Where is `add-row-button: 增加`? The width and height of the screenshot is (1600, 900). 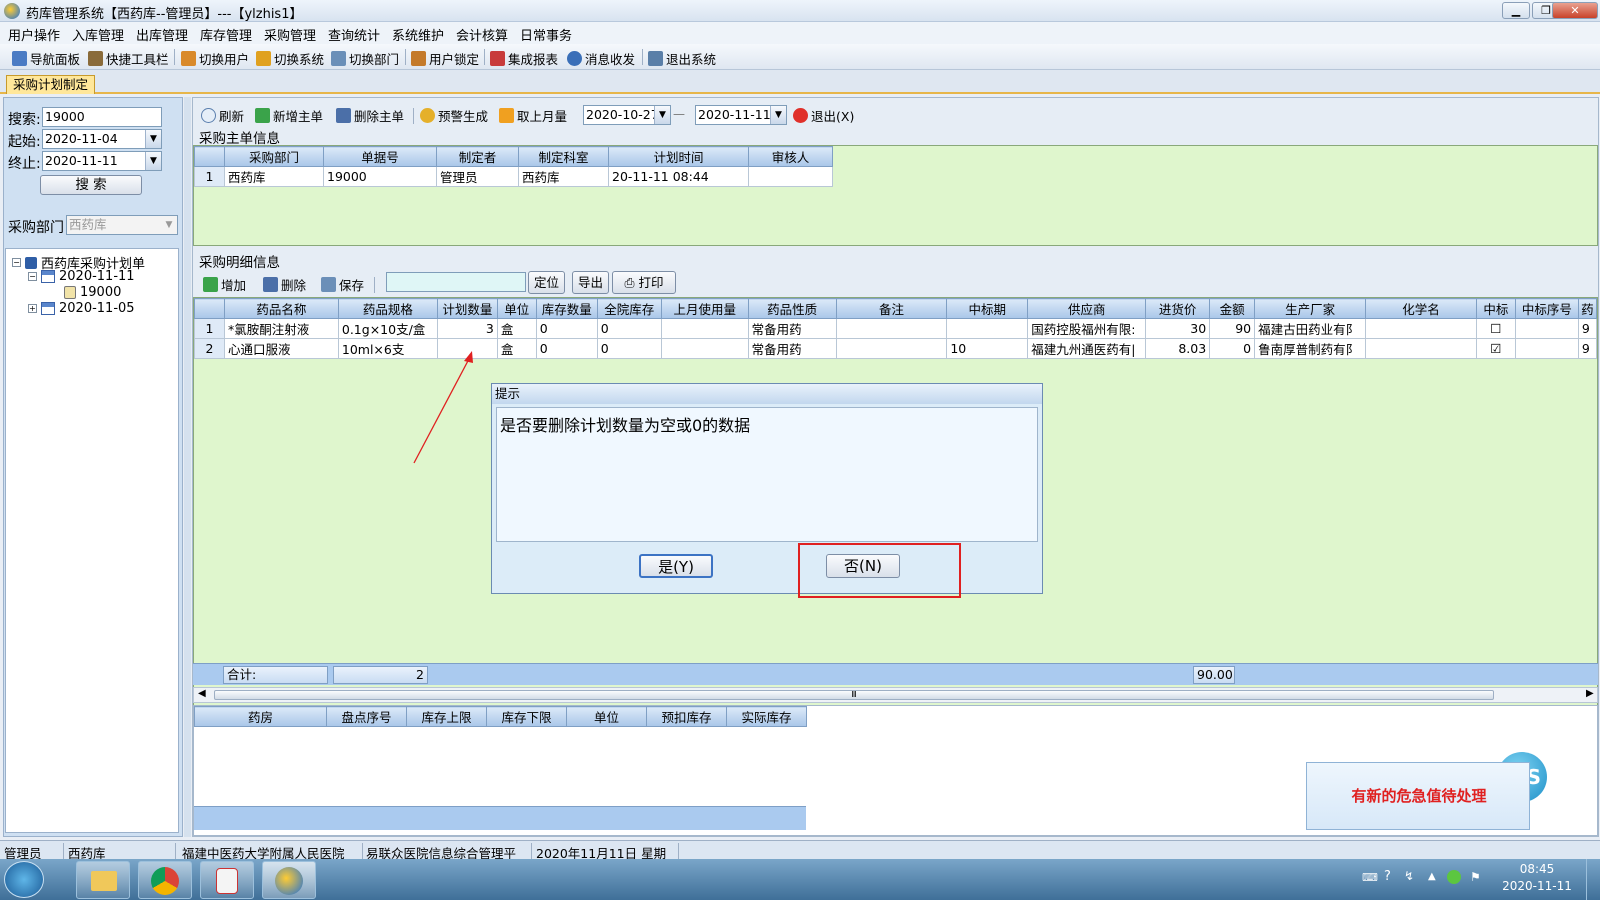 add-row-button: 增加 is located at coordinates (224, 284).